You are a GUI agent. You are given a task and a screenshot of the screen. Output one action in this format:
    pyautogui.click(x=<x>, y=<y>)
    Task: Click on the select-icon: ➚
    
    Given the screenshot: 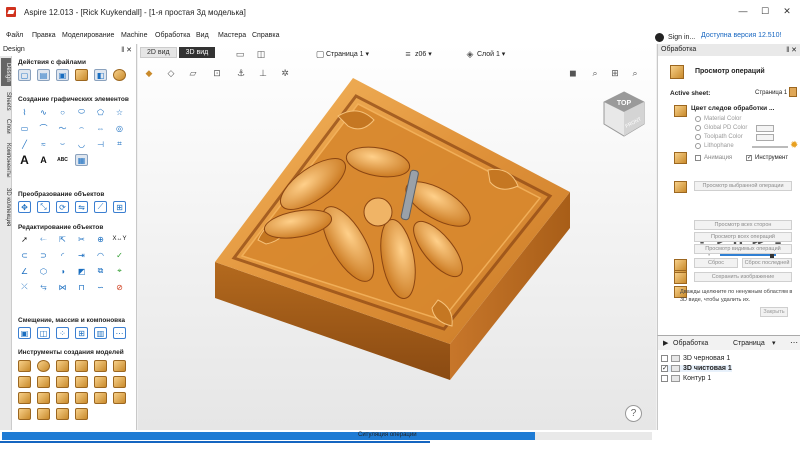 What is the action you would take?
    pyautogui.click(x=24, y=239)
    